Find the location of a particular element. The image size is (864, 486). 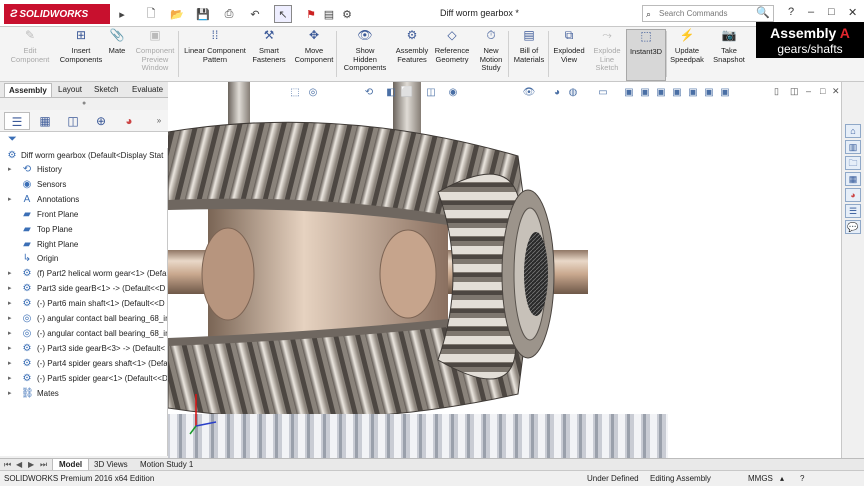

zoom-area-icon: ◎ is located at coordinates (313, 93).